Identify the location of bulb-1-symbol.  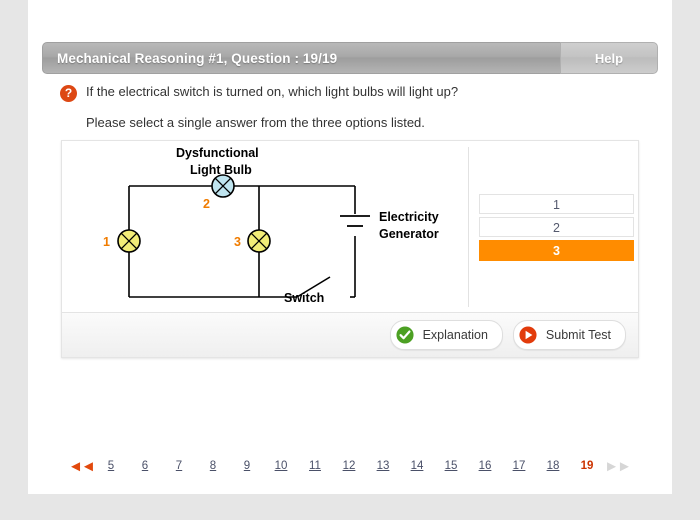
(129, 241).